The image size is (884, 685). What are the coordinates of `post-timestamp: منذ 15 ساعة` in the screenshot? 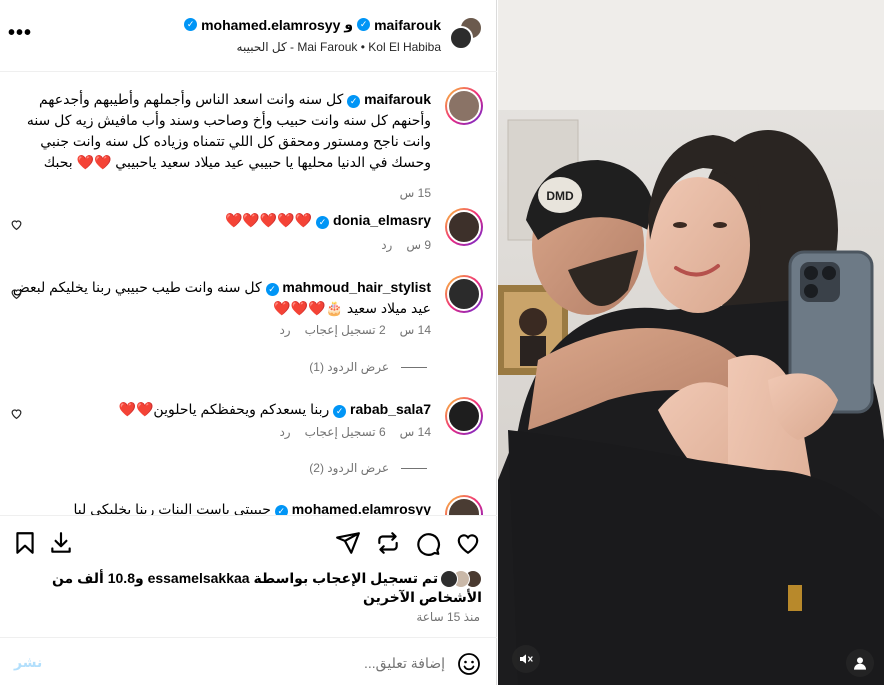 It's located at (448, 617).